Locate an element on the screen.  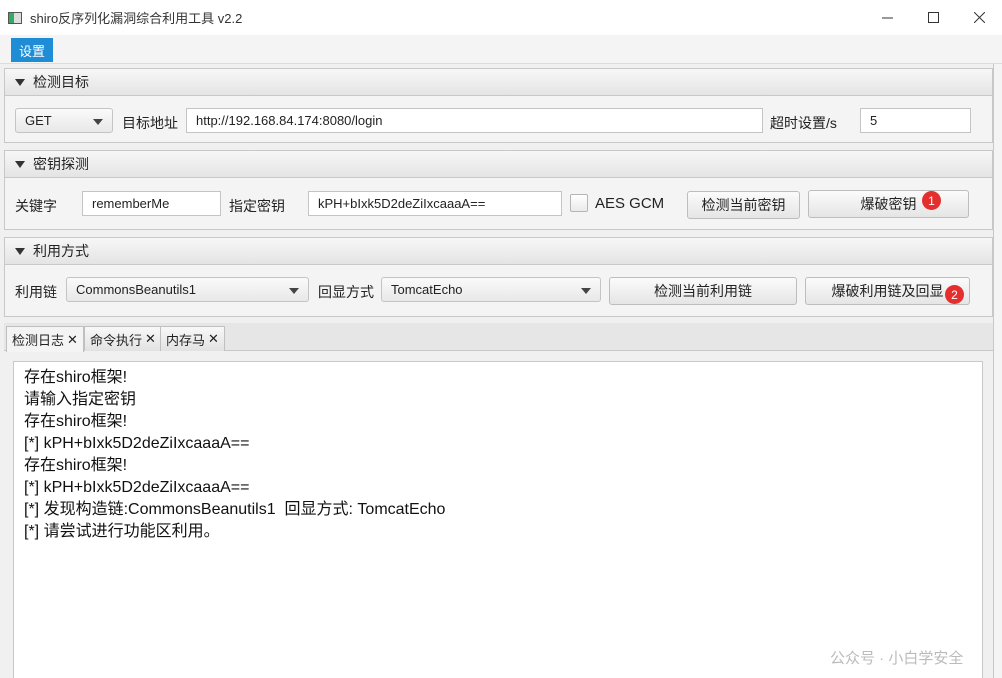
tab-memory-shell: 内存马 ✕ is located at coordinates (192, 338).